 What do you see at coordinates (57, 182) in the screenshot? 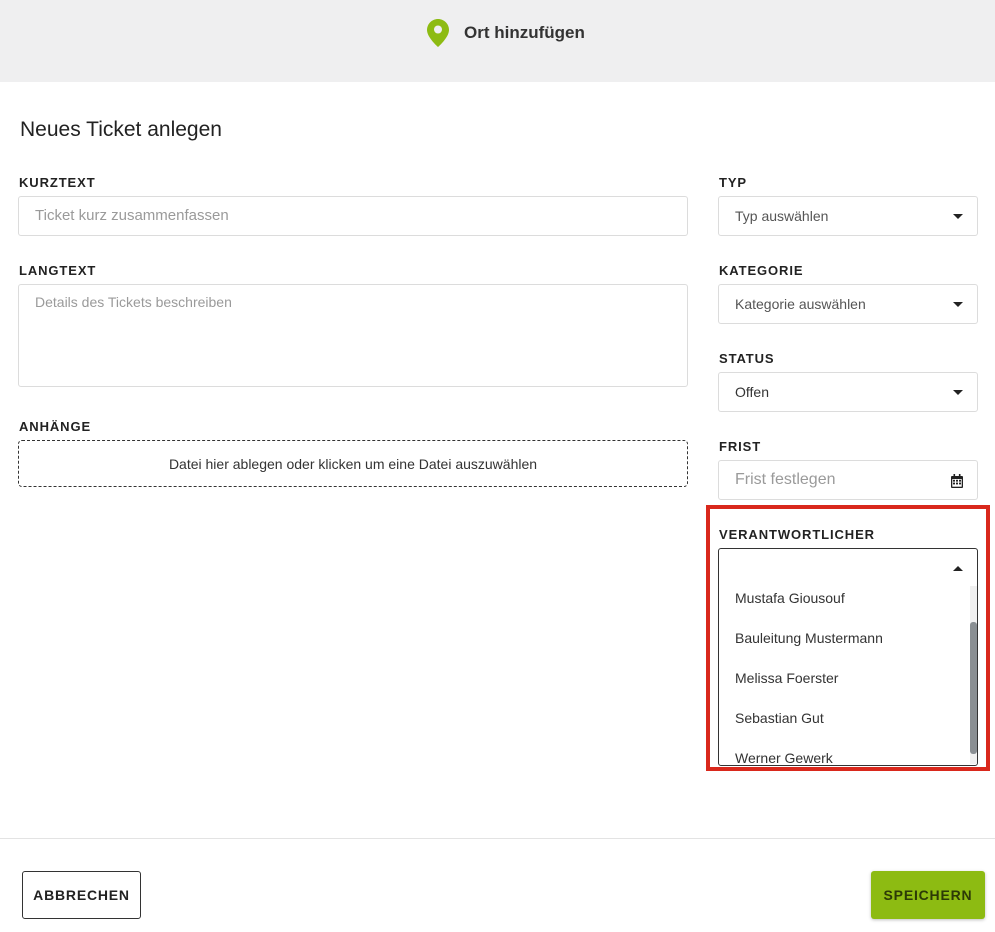
I see `kurztext-label: KURZTEXT` at bounding box center [57, 182].